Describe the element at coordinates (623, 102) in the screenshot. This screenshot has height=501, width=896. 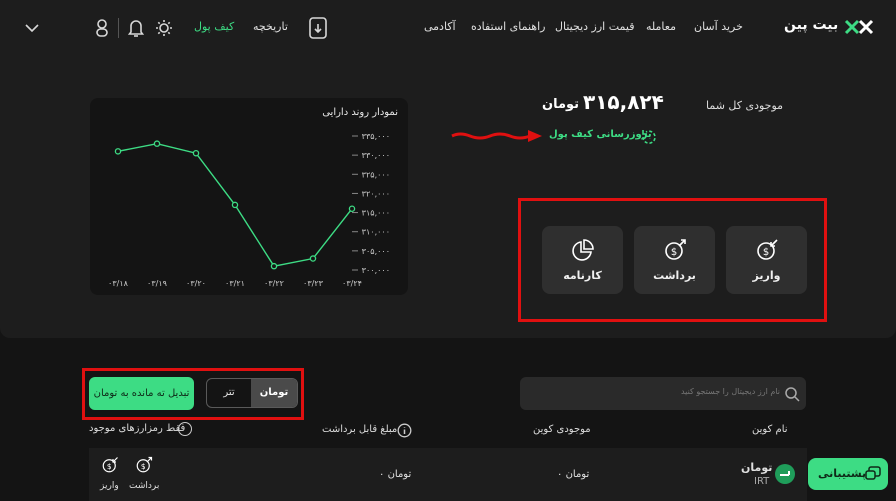
I see `balance-amount: ۳۱۵,۸۲۴` at that location.